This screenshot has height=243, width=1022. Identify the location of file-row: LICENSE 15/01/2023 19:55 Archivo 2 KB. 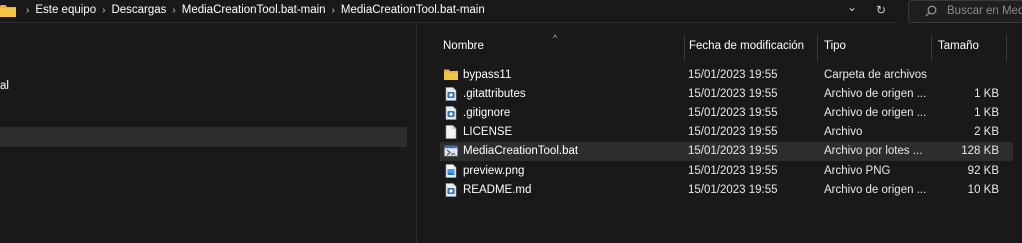
(731, 132).